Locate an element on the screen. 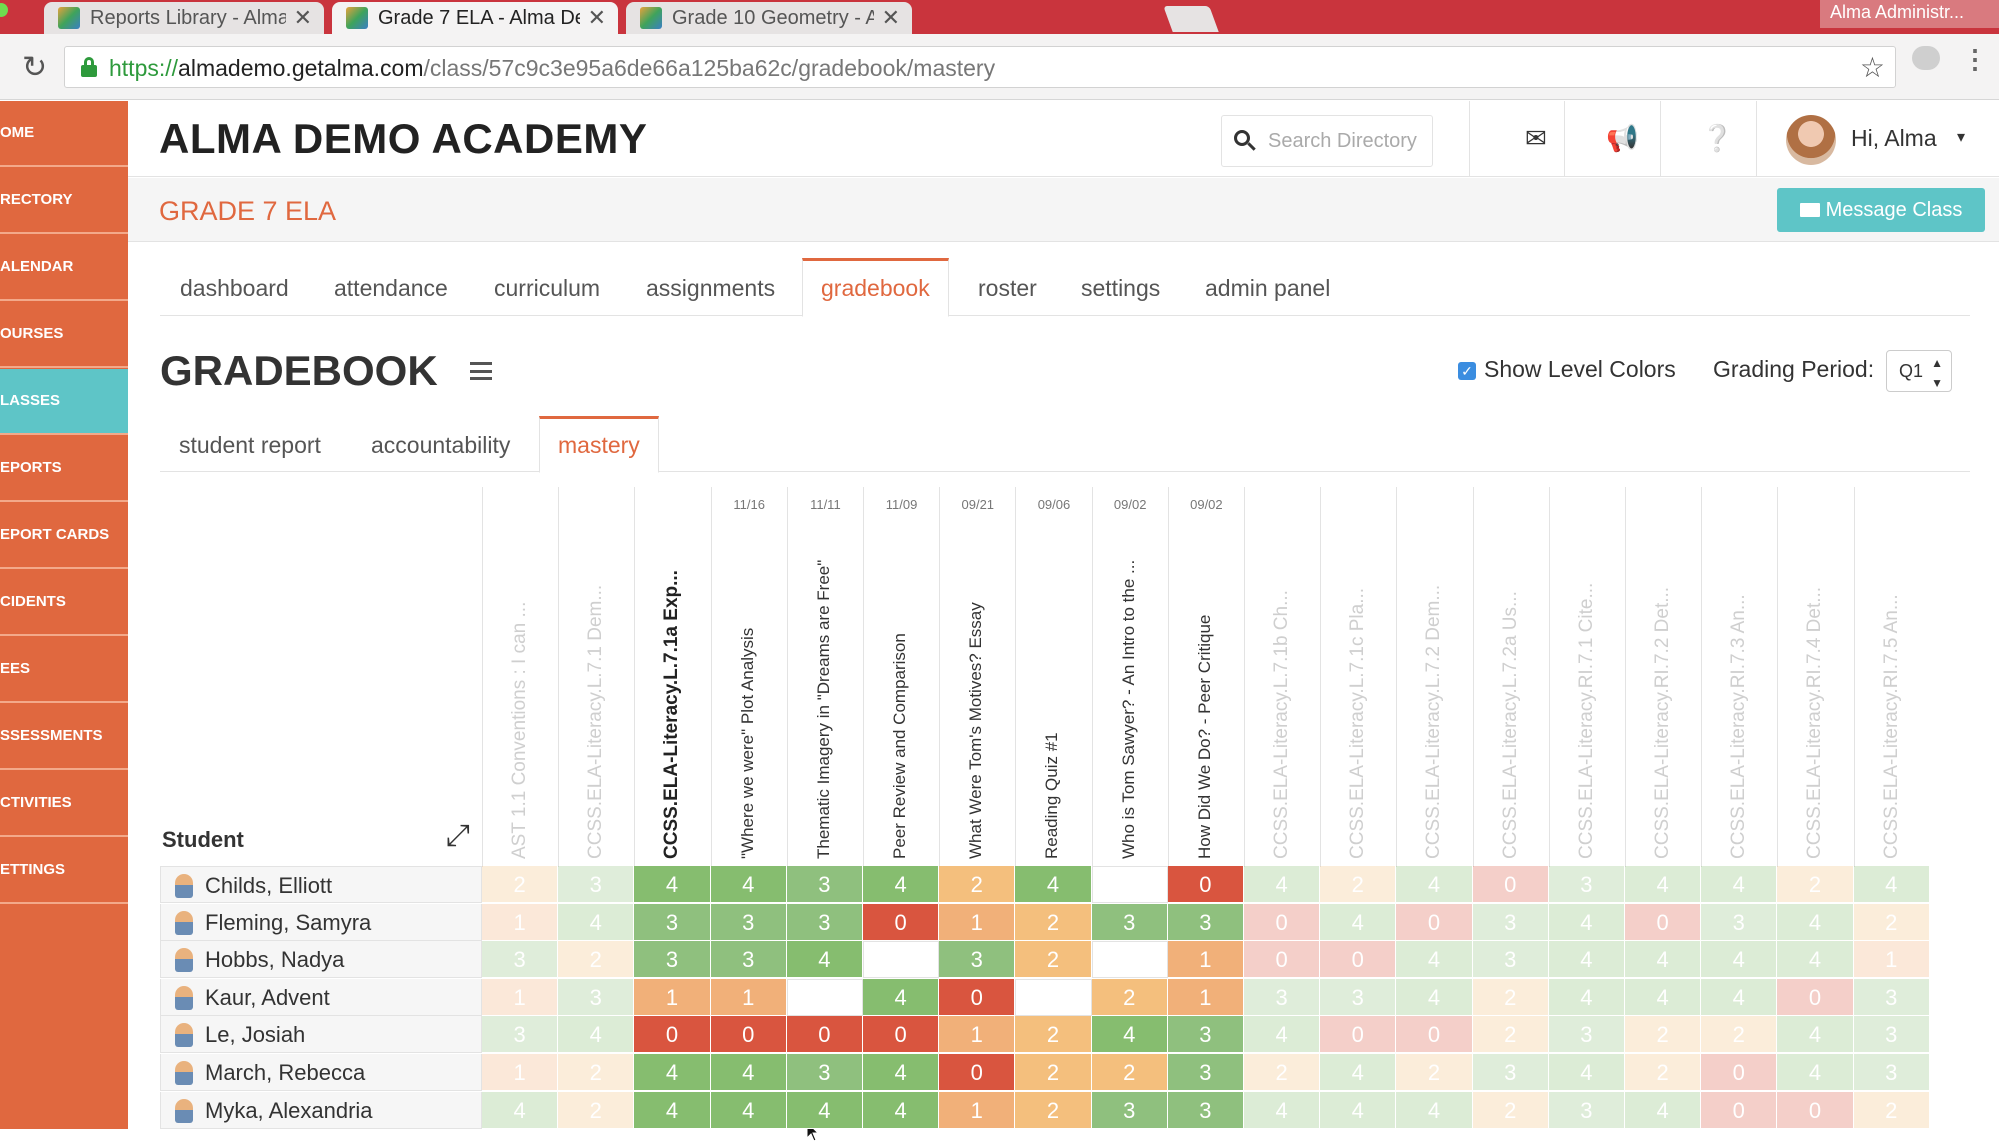 The height and width of the screenshot is (1143, 1999). student-name: Hobbs, Nadya is located at coordinates (274, 960).